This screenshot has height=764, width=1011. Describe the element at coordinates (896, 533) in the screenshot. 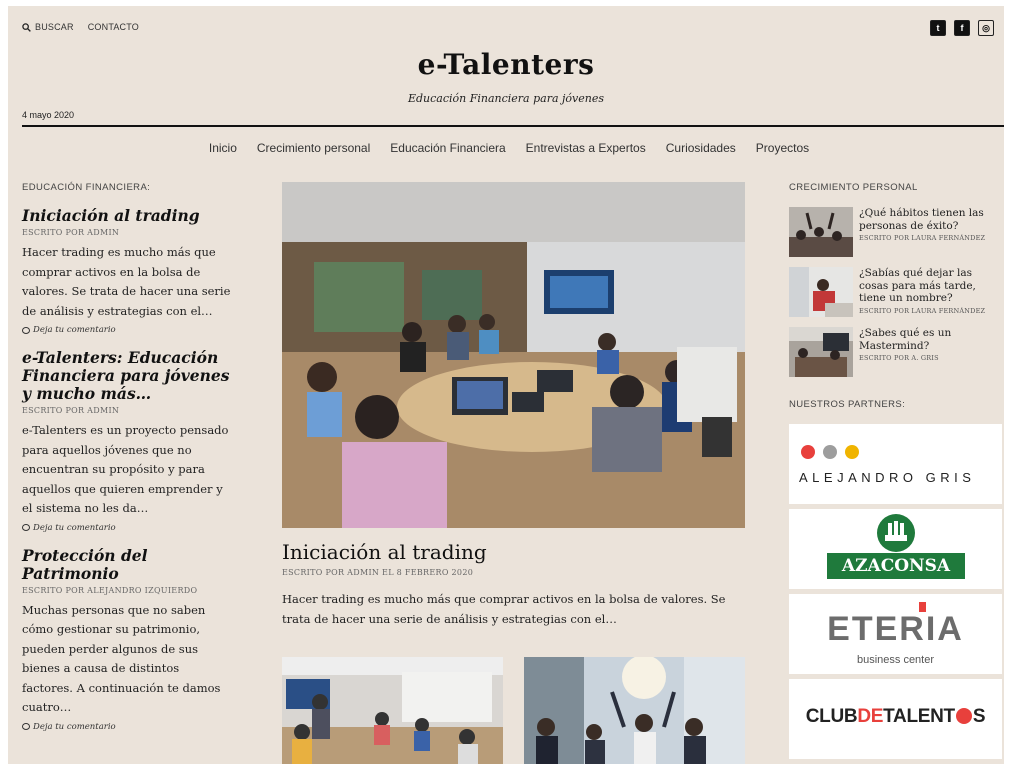

I see `ship-logo-icon` at that location.